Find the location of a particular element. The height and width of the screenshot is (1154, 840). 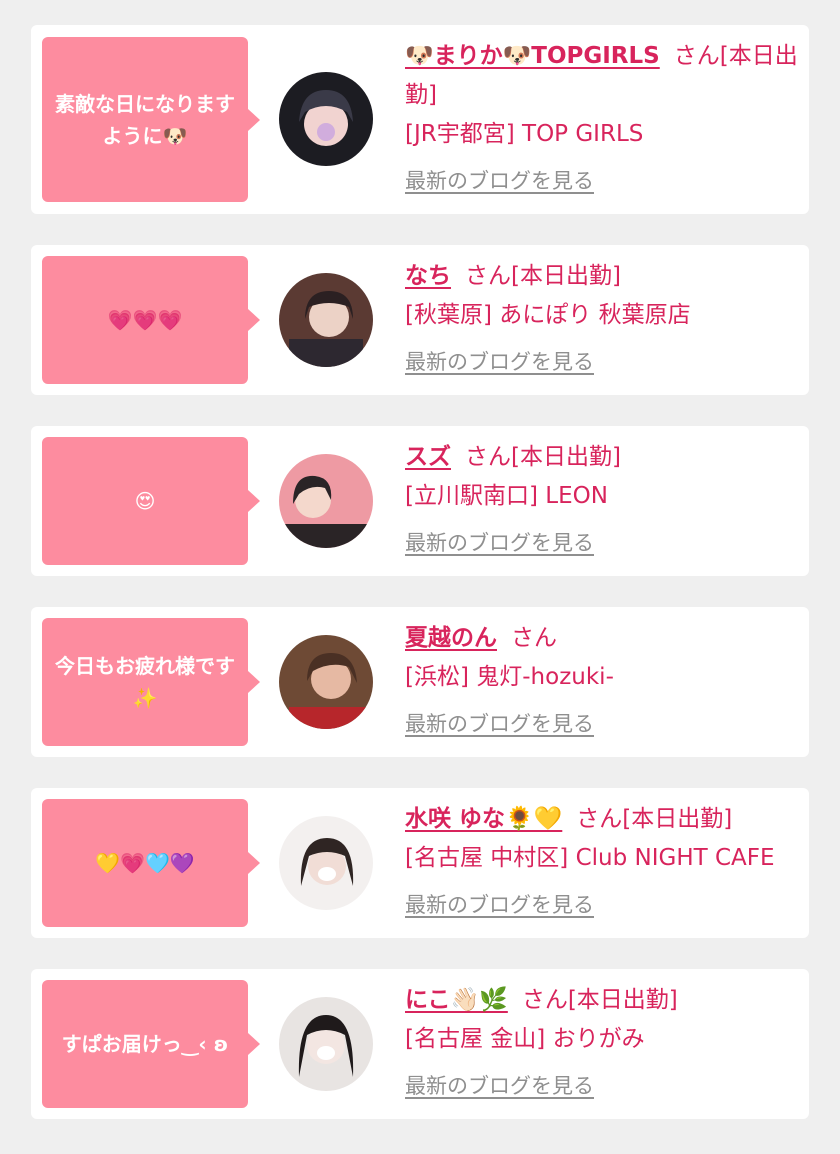

name-line: なち さん[本日出勤] is located at coordinates (602, 276).